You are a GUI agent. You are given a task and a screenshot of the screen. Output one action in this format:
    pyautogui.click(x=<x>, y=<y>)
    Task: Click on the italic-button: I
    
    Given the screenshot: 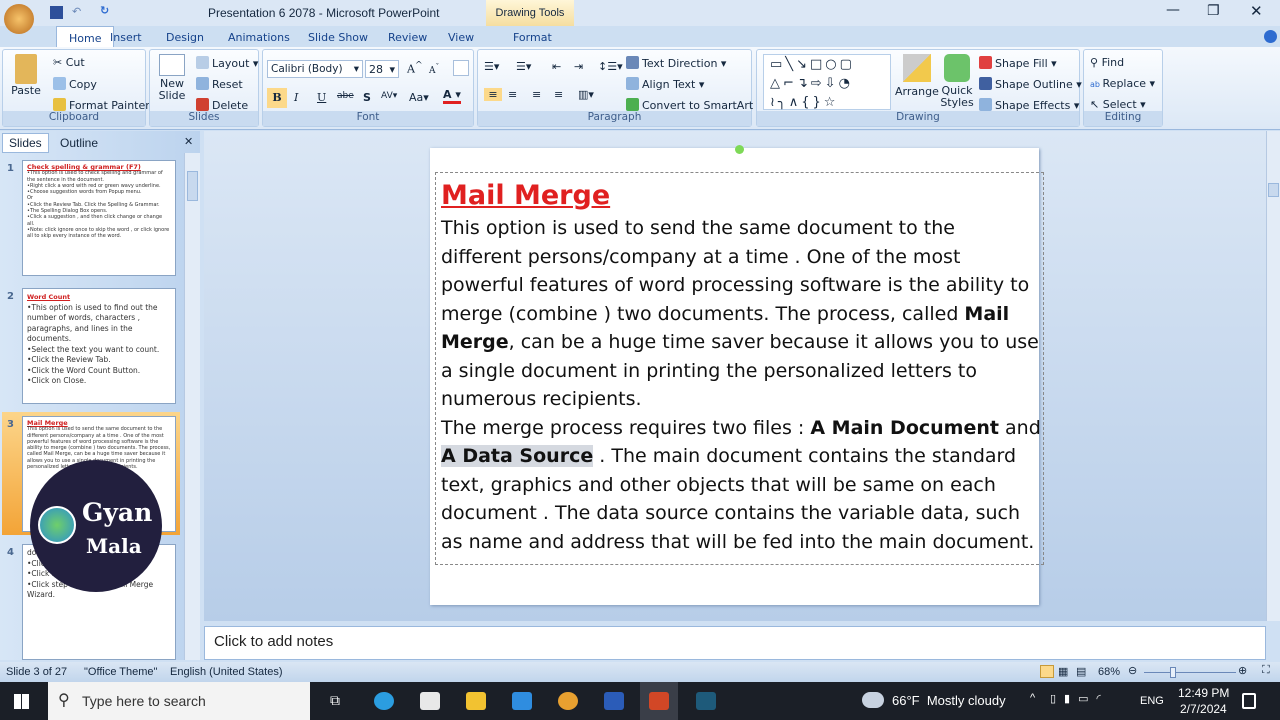 What is the action you would take?
    pyautogui.click(x=296, y=97)
    